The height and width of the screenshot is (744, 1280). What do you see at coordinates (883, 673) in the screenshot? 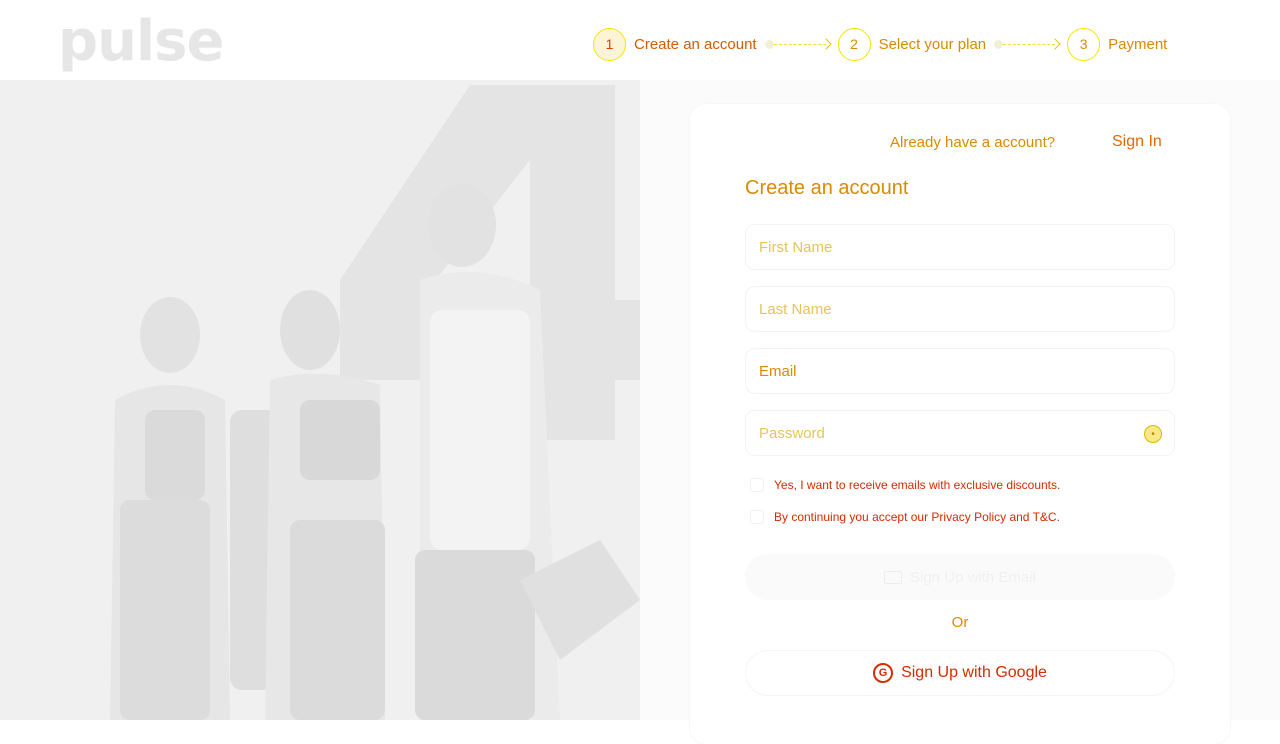
I see `google-icon: G` at bounding box center [883, 673].